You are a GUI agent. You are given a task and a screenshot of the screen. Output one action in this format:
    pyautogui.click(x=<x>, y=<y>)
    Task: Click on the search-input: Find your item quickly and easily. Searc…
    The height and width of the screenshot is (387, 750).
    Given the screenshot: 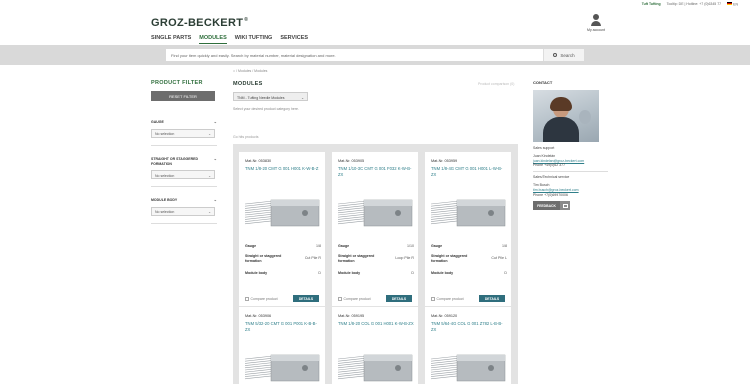 What is the action you would take?
    pyautogui.click(x=354, y=55)
    